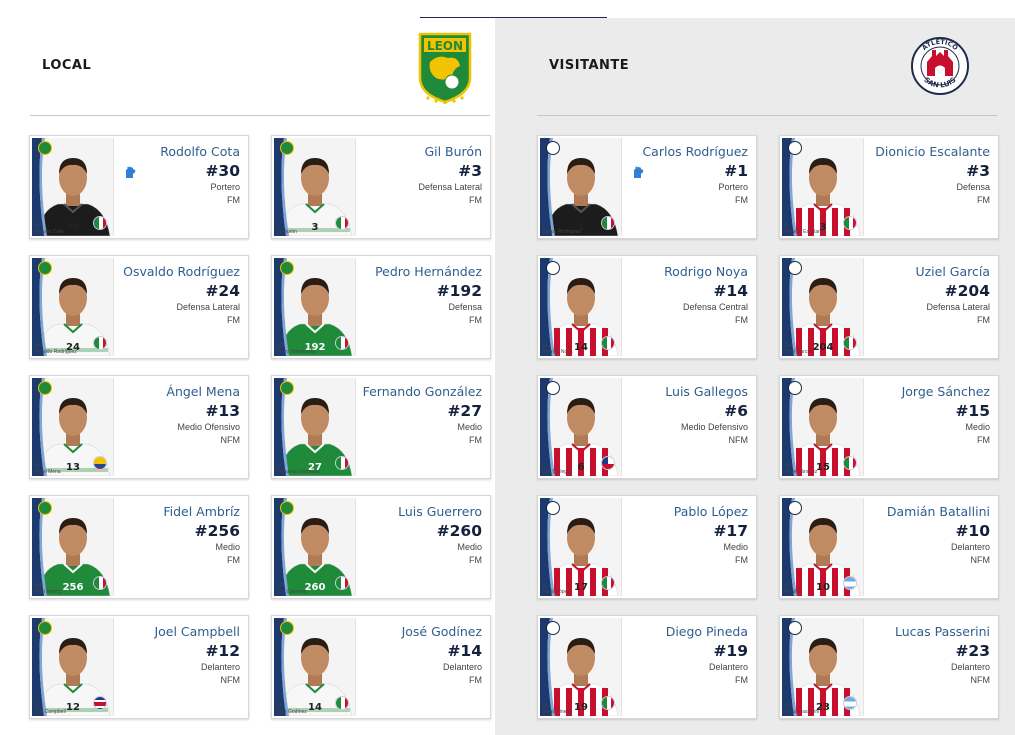 Image resolution: width=1015 pixels, height=735 pixels. I want to click on player-name: Rodolfo Cota, so click(176, 152).